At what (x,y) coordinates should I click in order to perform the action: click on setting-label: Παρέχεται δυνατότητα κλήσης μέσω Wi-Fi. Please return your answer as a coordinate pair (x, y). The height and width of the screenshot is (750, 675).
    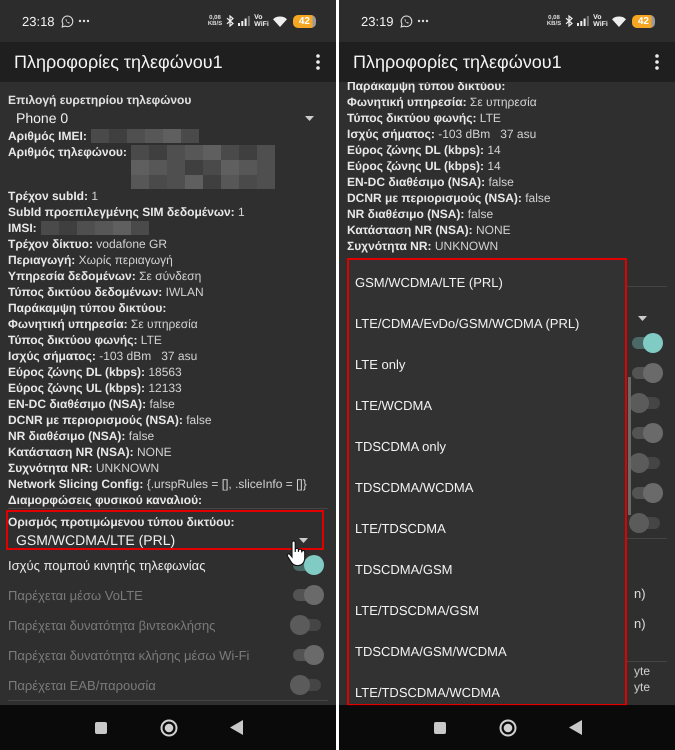
    Looking at the image, I should click on (129, 655).